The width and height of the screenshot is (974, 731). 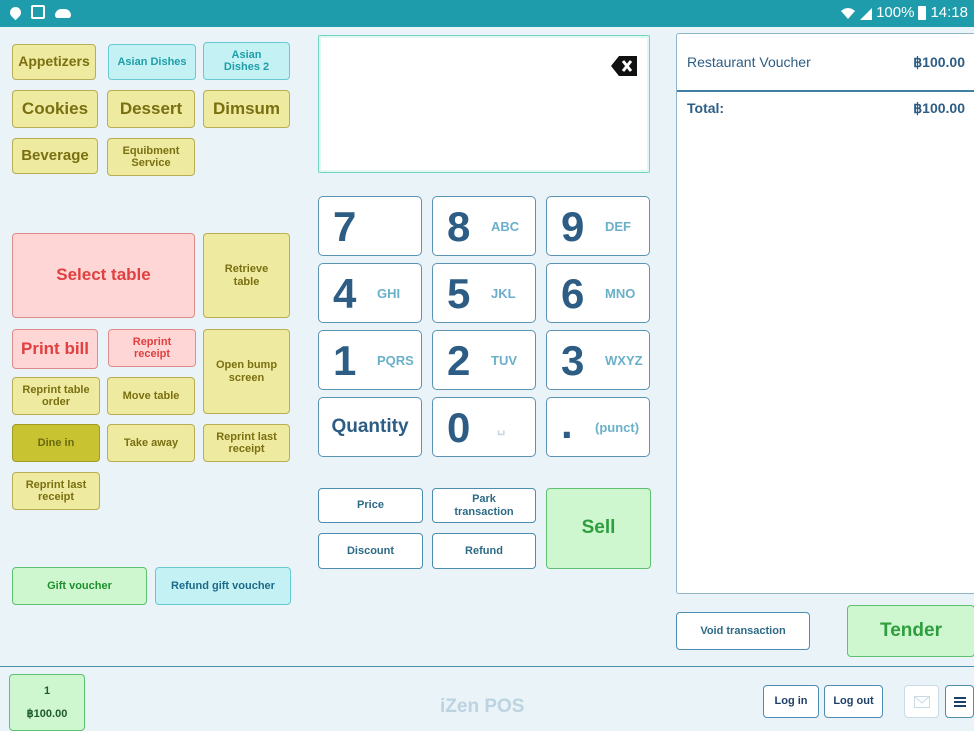 What do you see at coordinates (459, 427) in the screenshot?
I see `key-digit: 0` at bounding box center [459, 427].